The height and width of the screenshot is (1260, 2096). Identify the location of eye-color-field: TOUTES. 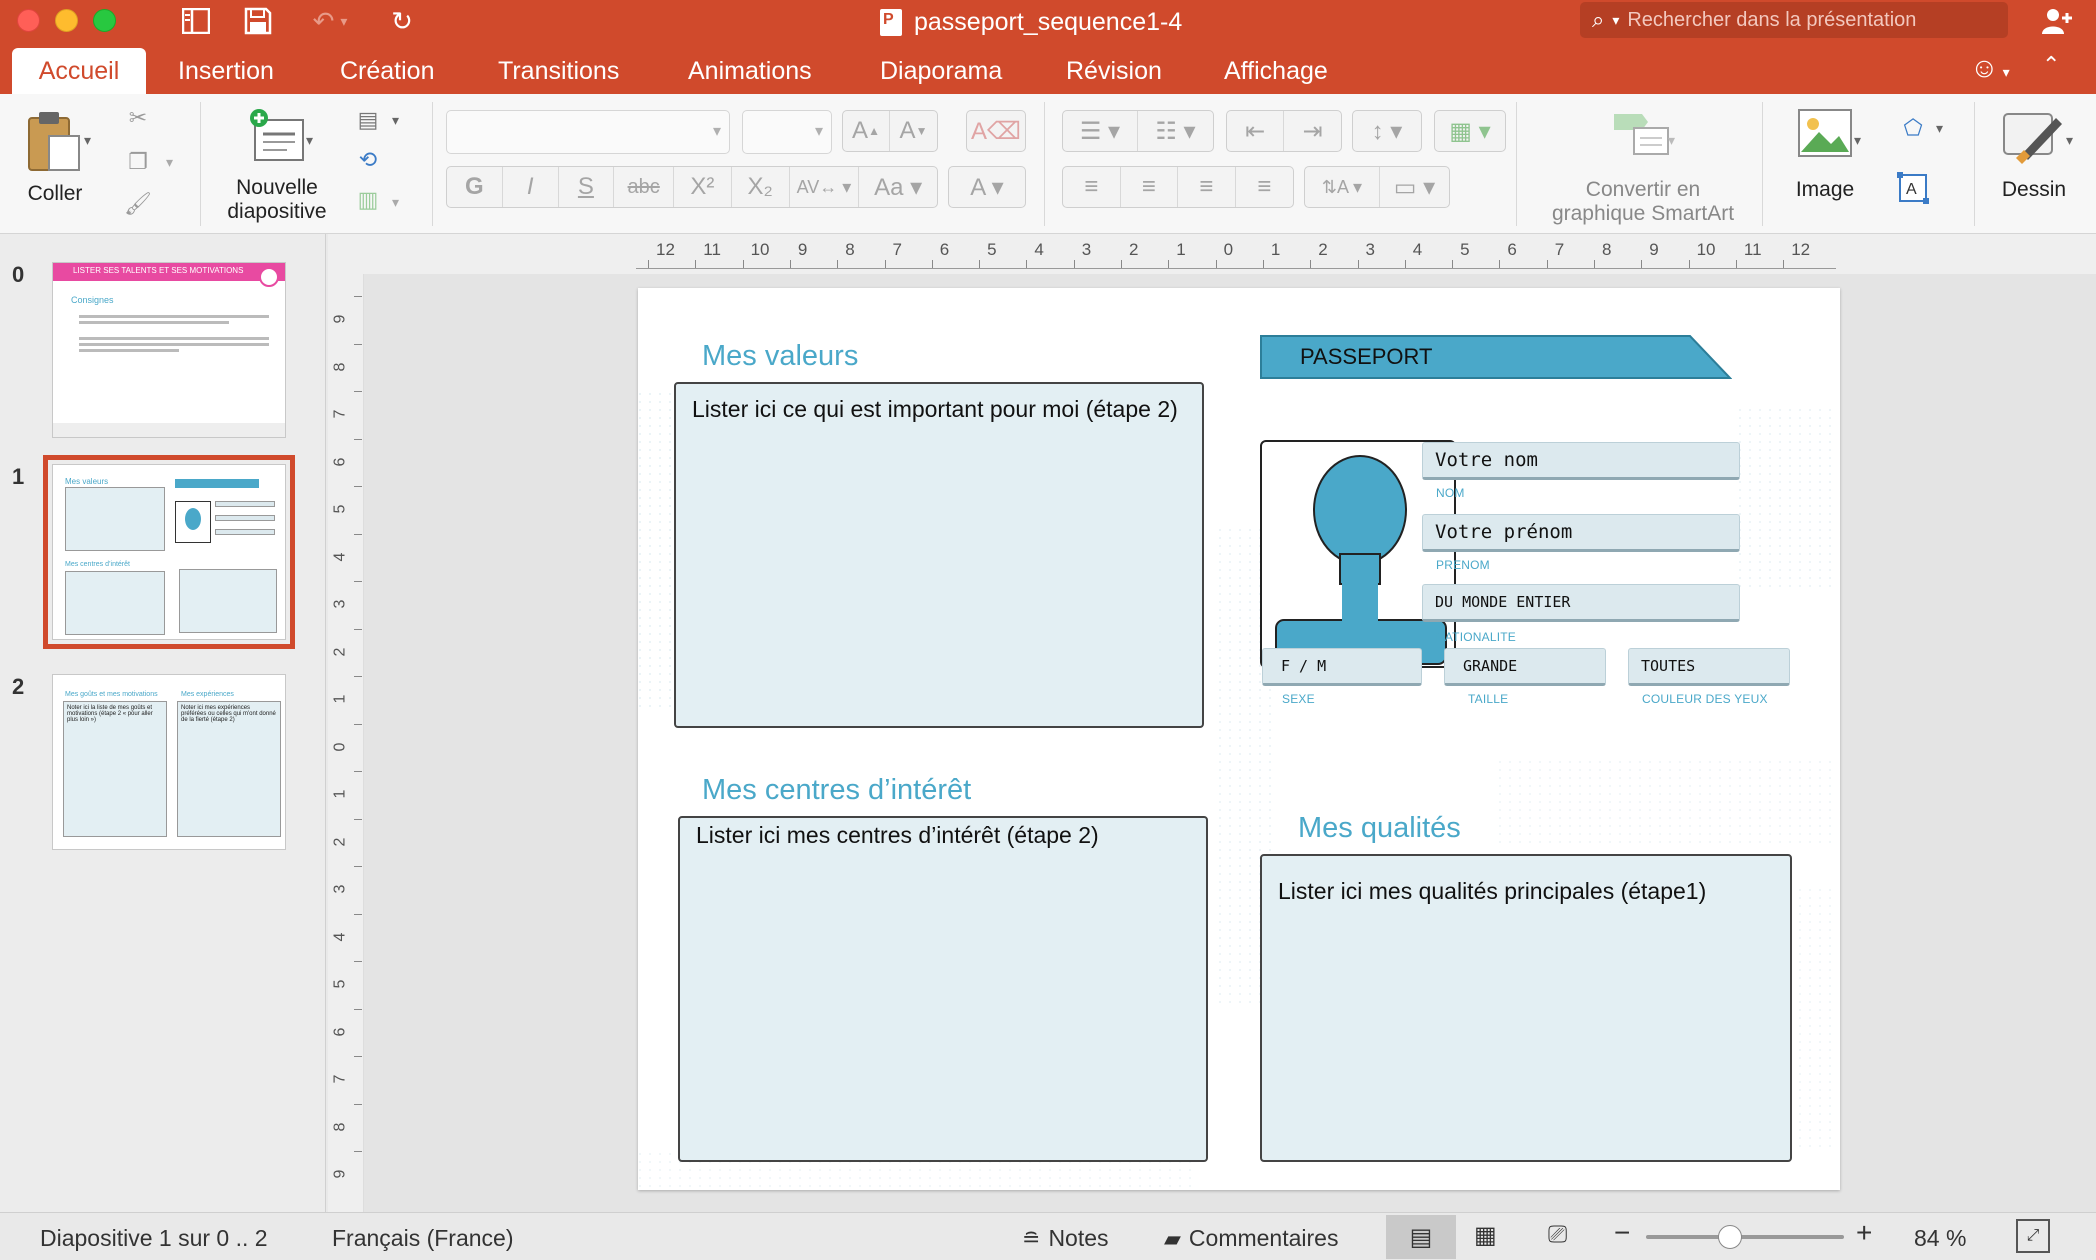
(1709, 667).